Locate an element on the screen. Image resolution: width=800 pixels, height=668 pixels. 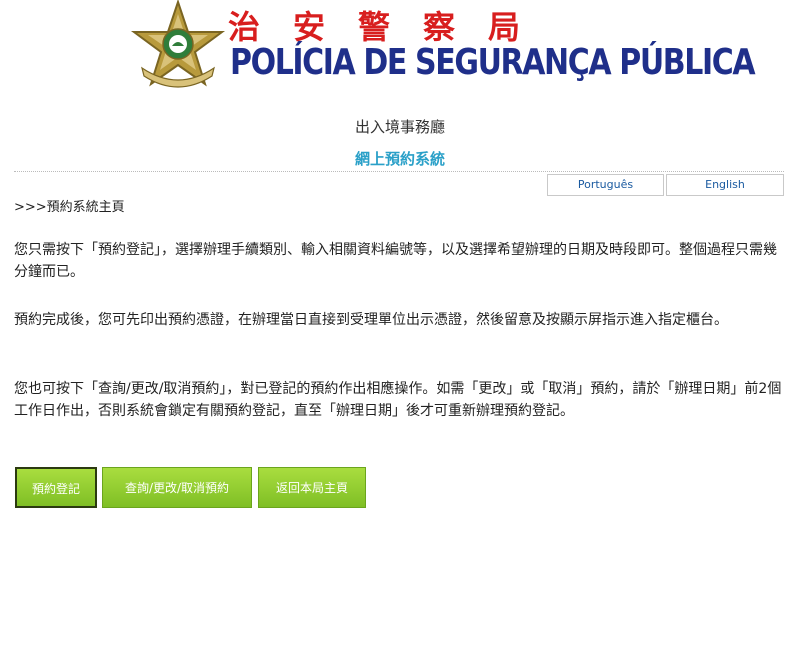
system-title: 網上預約系統 is located at coordinates (399, 159).